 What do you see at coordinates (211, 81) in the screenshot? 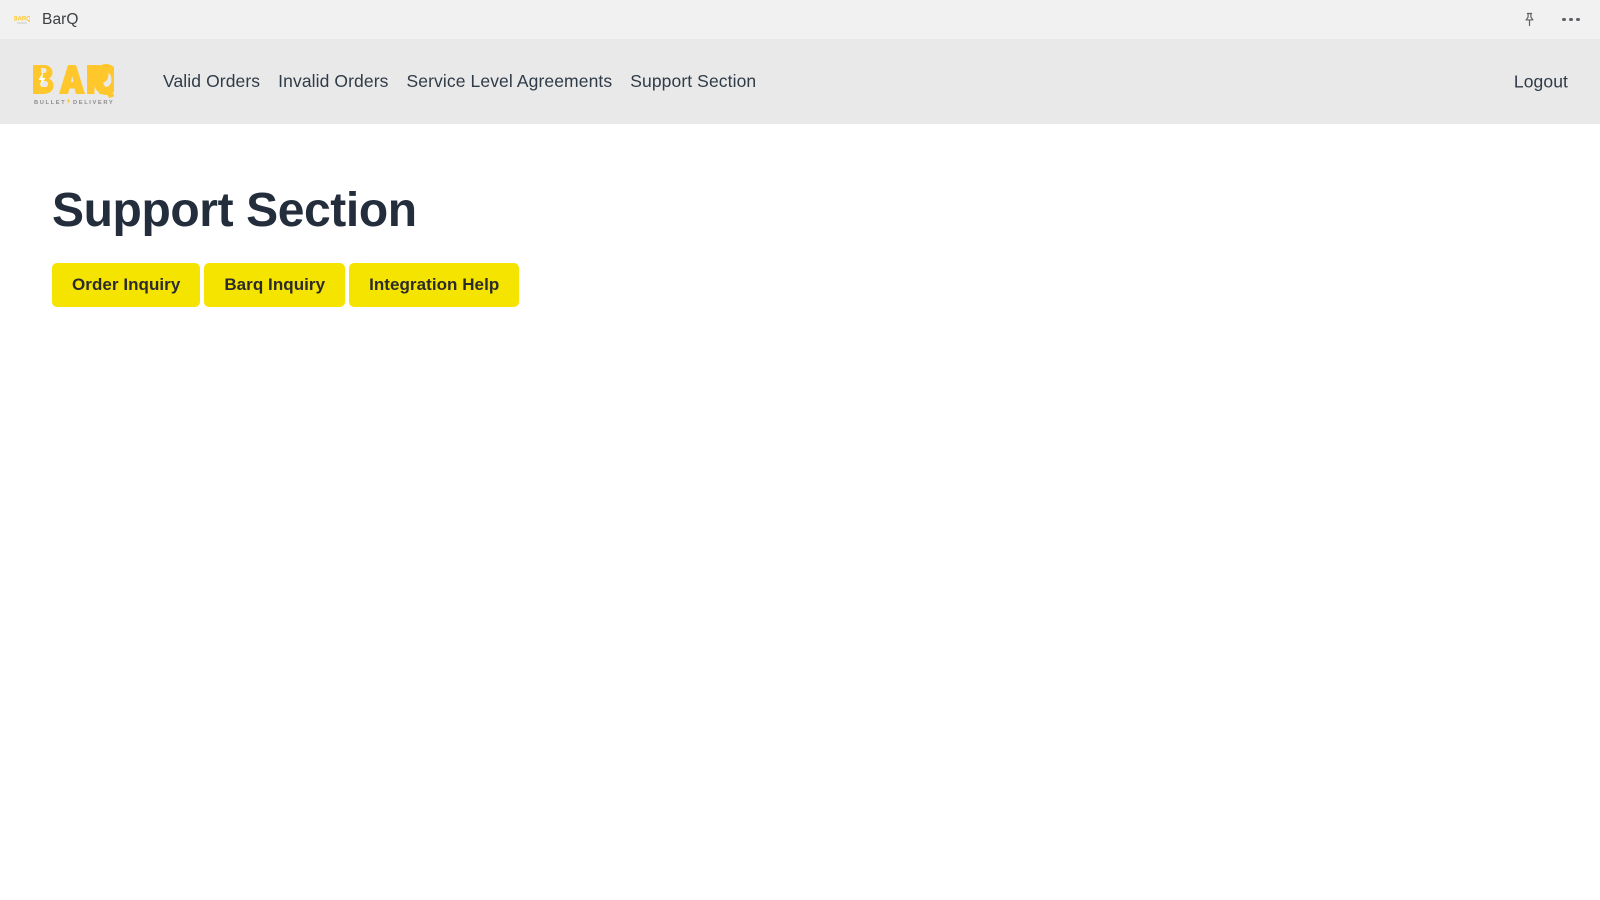
I see `nav-item-valid-orders: Valid Orders` at bounding box center [211, 81].